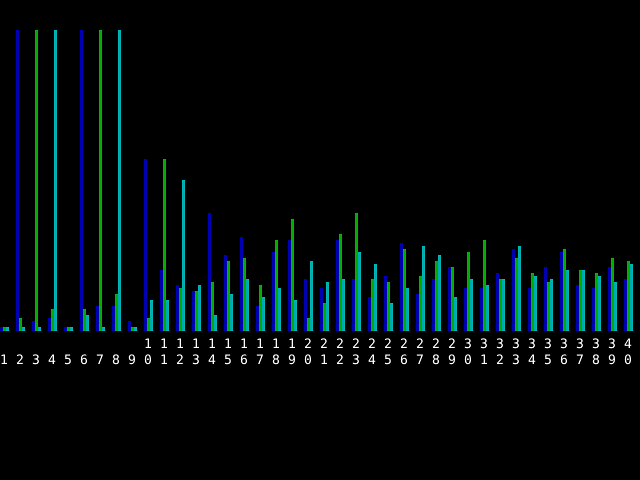 The image size is (640, 480). Describe the element at coordinates (500, 353) in the screenshot. I see `axis-label: 32` at that location.